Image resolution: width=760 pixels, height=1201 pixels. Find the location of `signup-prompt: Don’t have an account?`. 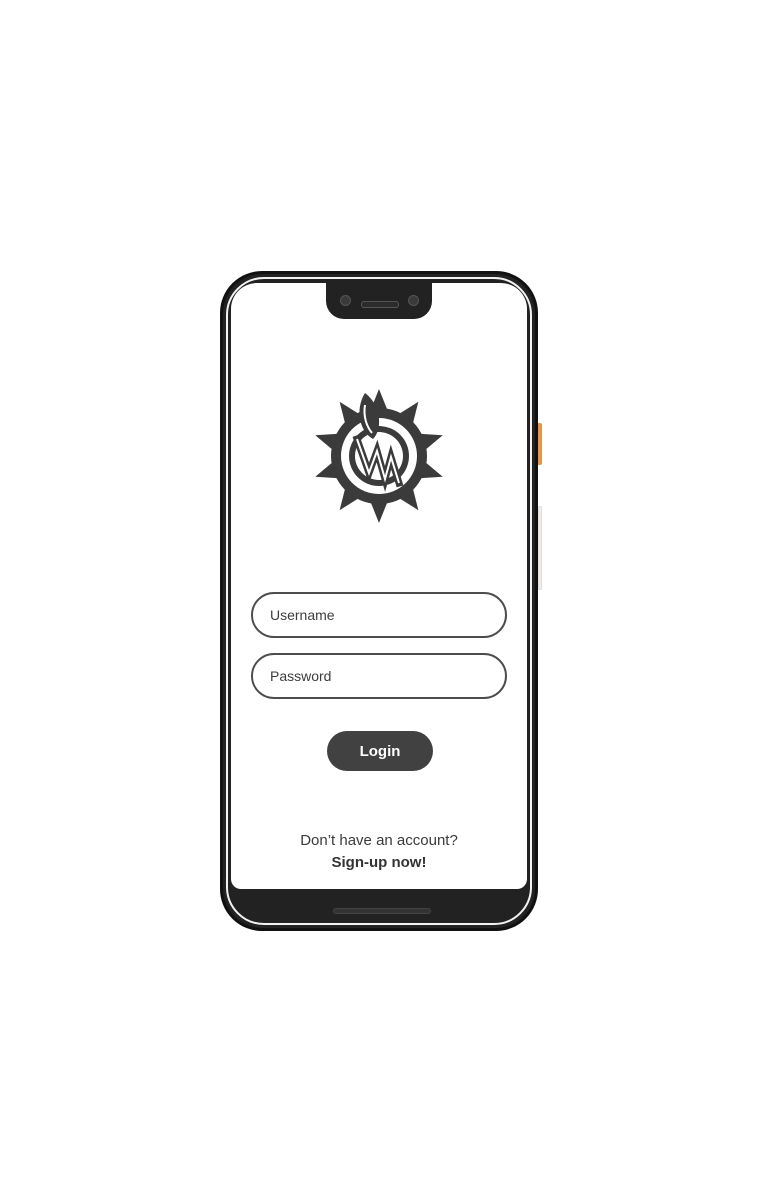

signup-prompt: Don’t have an account? is located at coordinates (379, 840).